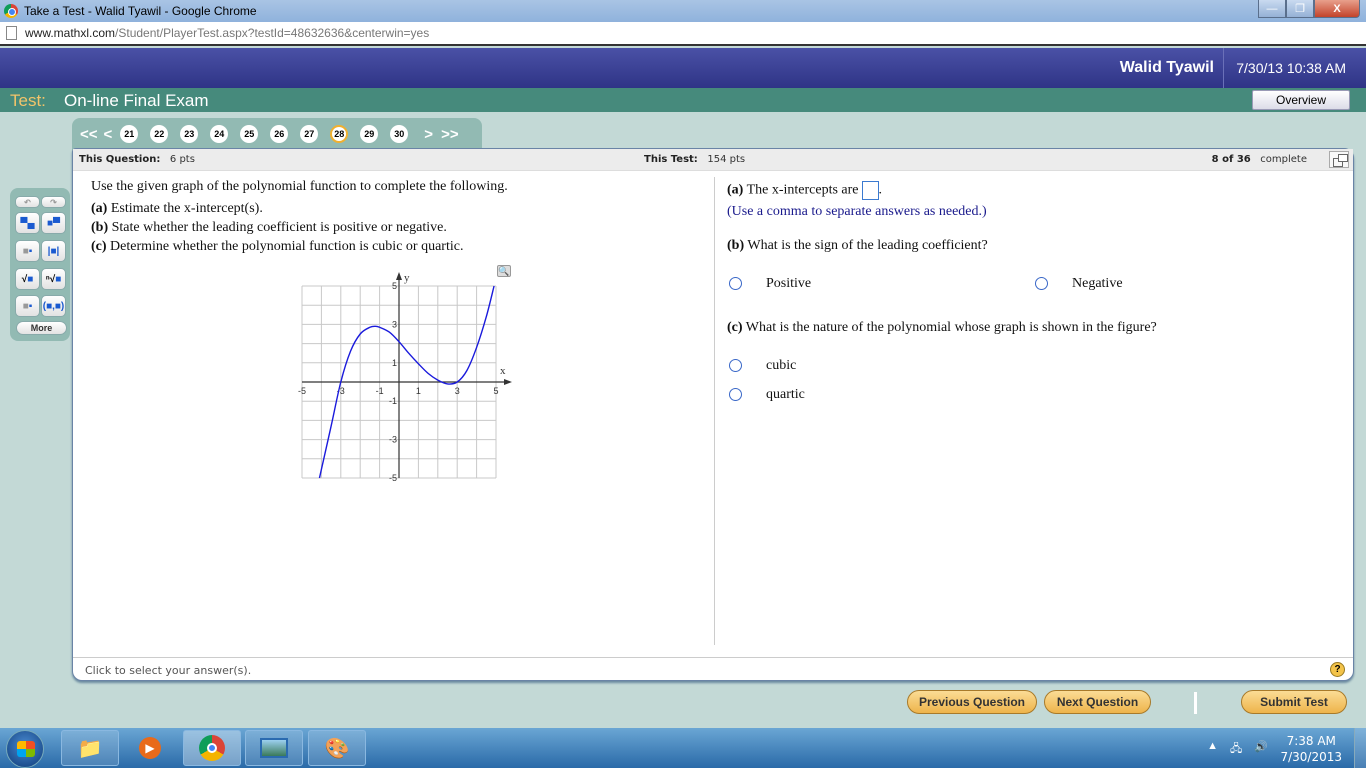 This screenshot has height=768, width=1366. I want to click on exponent-button: ■▪, so click(27, 251).